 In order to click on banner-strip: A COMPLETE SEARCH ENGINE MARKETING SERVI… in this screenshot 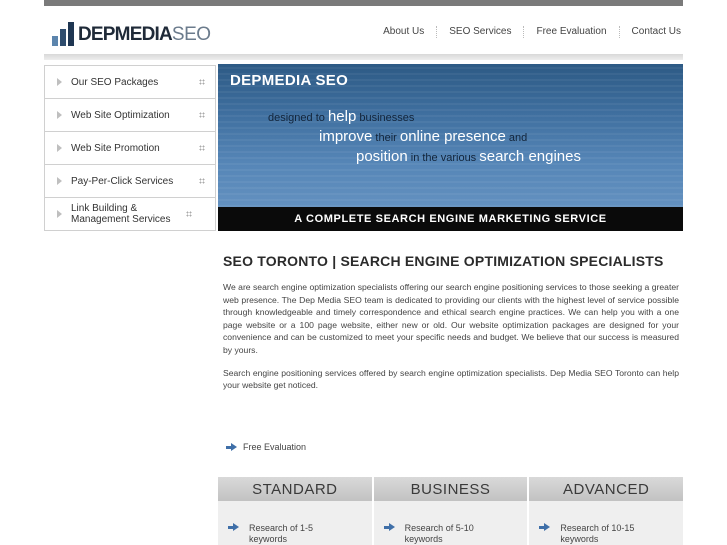, I will do `click(450, 219)`.